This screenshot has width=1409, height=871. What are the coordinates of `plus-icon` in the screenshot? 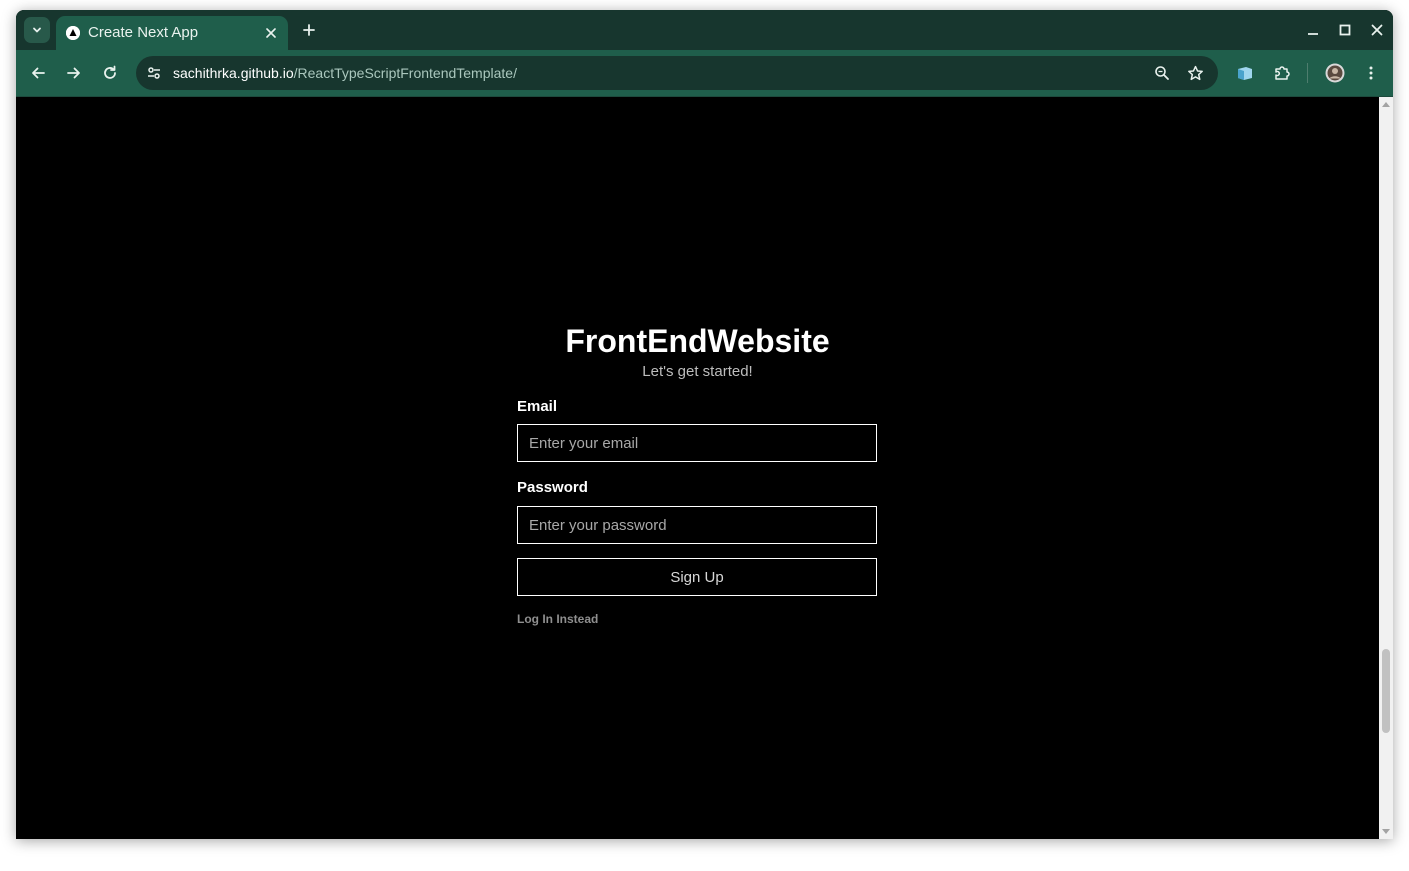 It's located at (309, 30).